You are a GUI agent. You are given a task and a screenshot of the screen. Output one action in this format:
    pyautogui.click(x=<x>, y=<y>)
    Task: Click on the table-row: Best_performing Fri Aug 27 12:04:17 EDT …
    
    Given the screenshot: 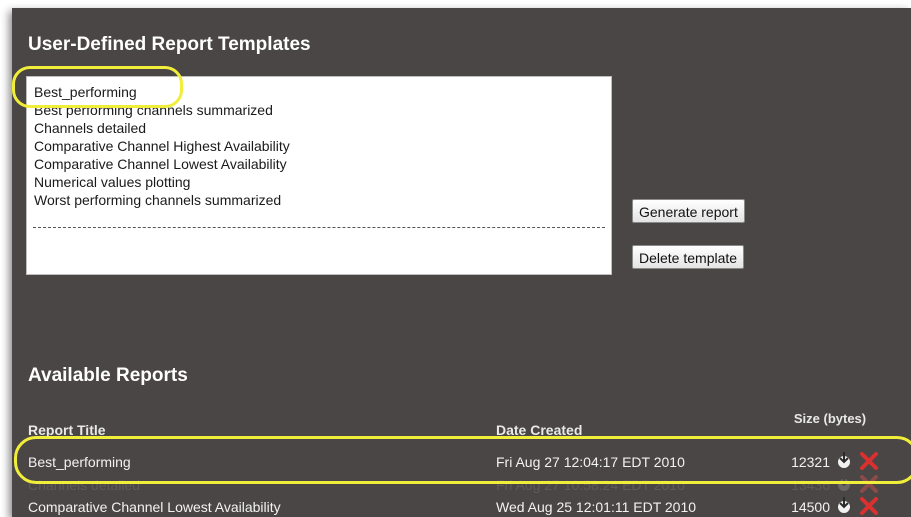 What is the action you would take?
    pyautogui.click(x=461, y=463)
    